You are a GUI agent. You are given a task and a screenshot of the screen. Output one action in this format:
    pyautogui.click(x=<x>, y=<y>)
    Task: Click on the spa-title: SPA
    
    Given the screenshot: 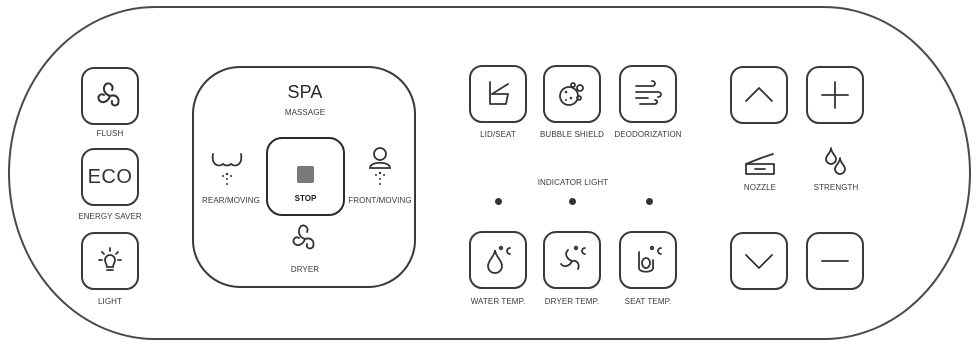 What is the action you would take?
    pyautogui.click(x=305, y=92)
    